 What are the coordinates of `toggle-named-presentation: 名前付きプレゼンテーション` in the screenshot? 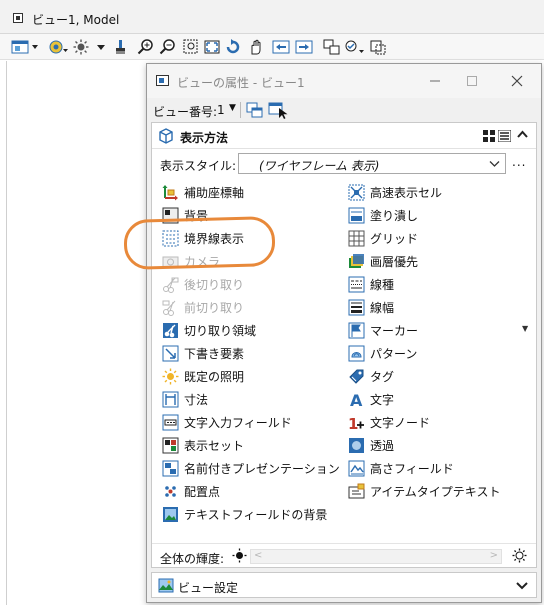 It's located at (251, 468).